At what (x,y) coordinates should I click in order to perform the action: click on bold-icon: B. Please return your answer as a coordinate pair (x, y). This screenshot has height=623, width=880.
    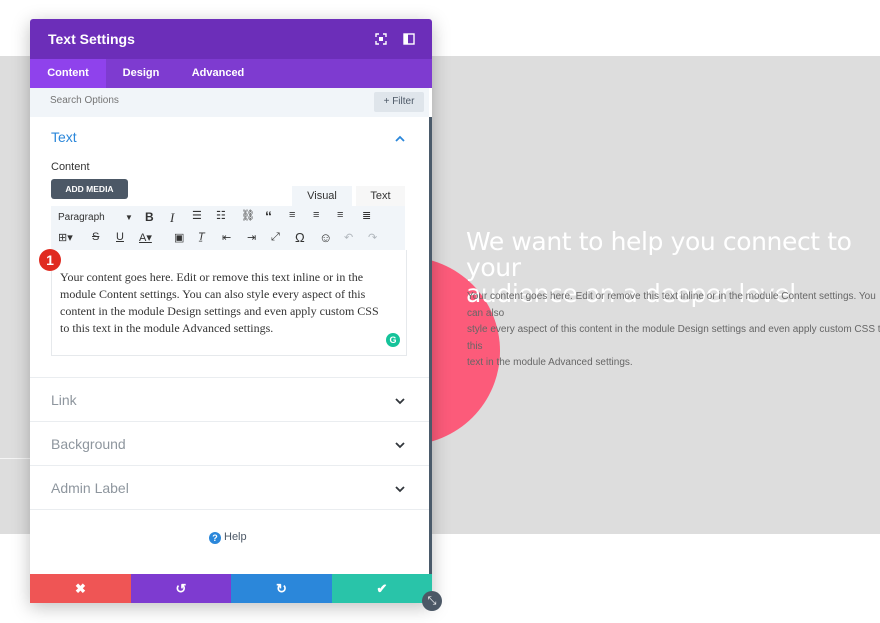
    Looking at the image, I should click on (149, 217).